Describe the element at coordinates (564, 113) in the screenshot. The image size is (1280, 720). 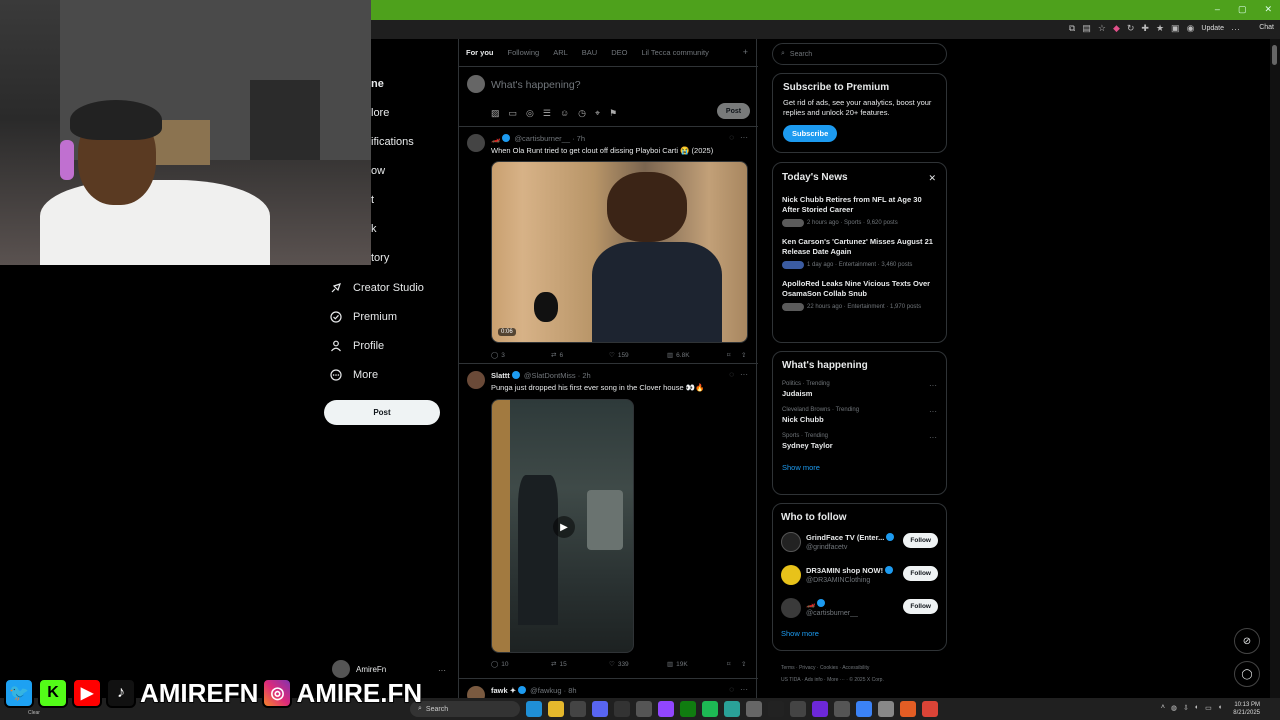
I see `emoji-icon: ☺` at that location.